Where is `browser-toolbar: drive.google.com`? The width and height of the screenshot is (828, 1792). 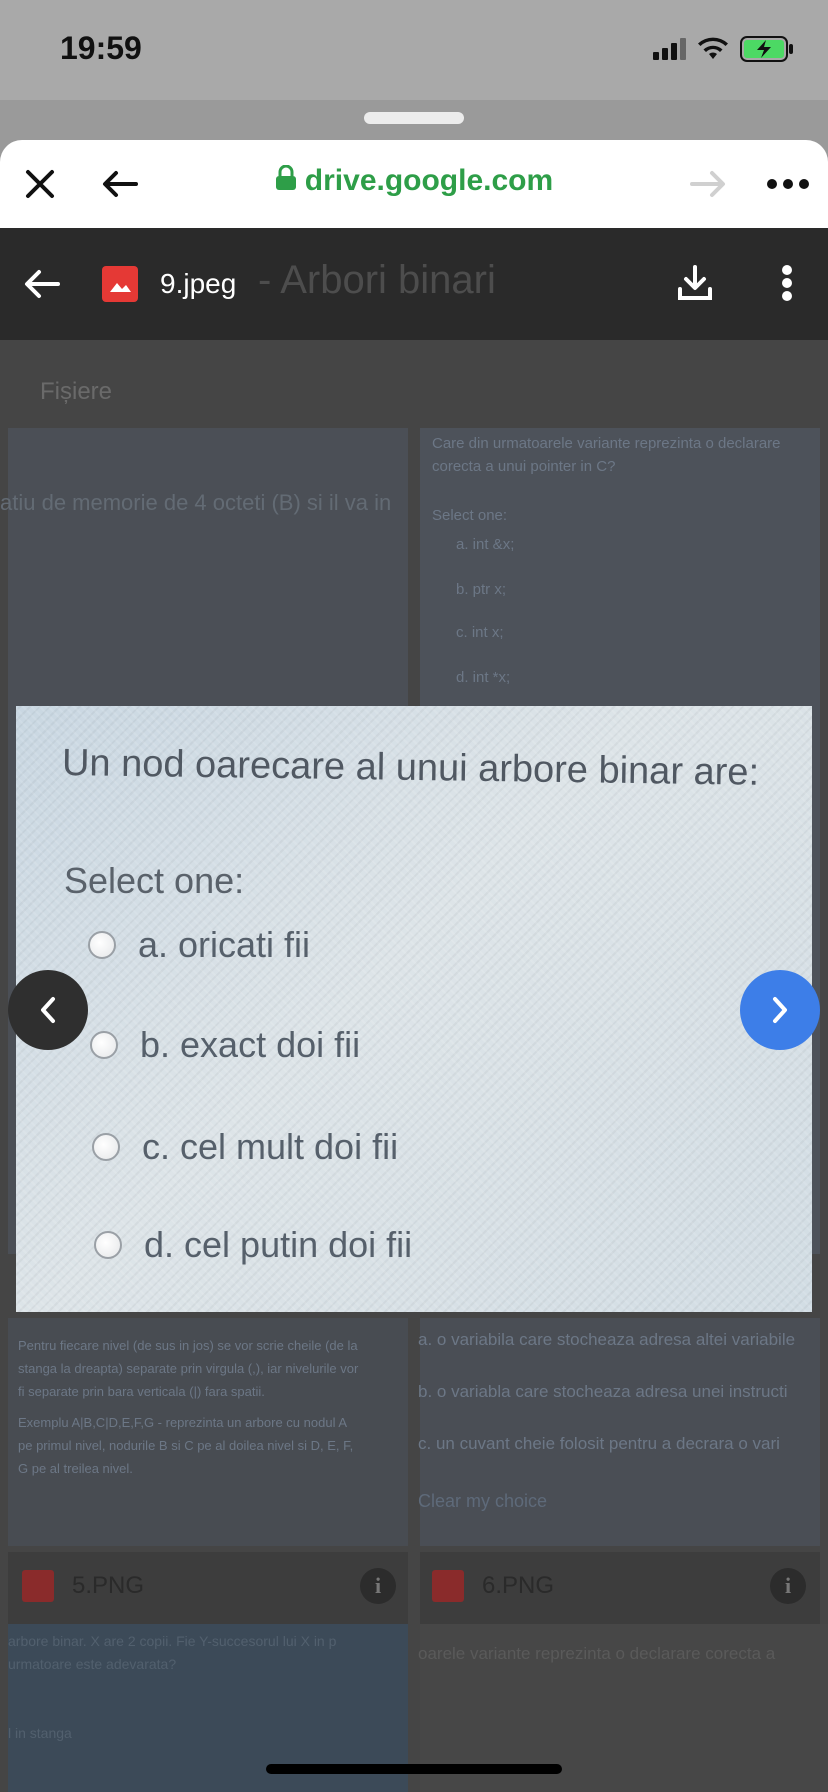 browser-toolbar: drive.google.com is located at coordinates (414, 184).